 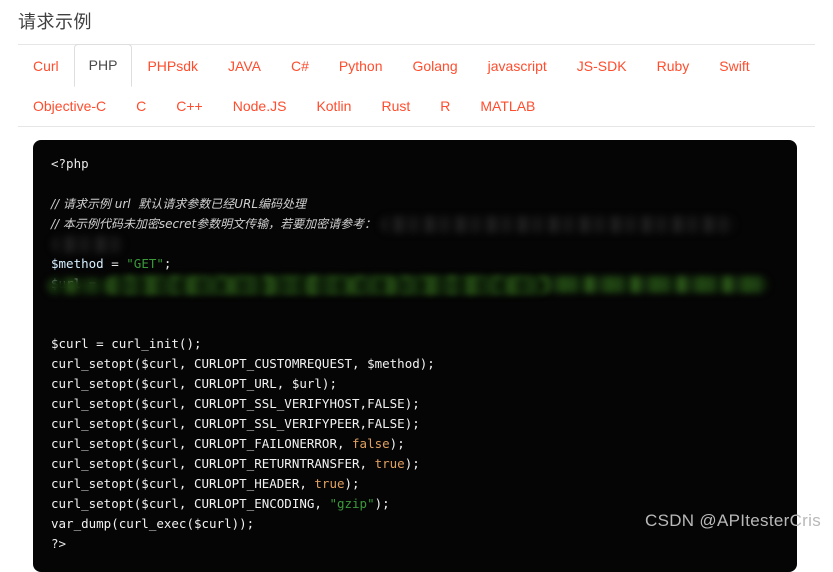 What do you see at coordinates (87, 244) in the screenshot?
I see `redacted-link-region-continued` at bounding box center [87, 244].